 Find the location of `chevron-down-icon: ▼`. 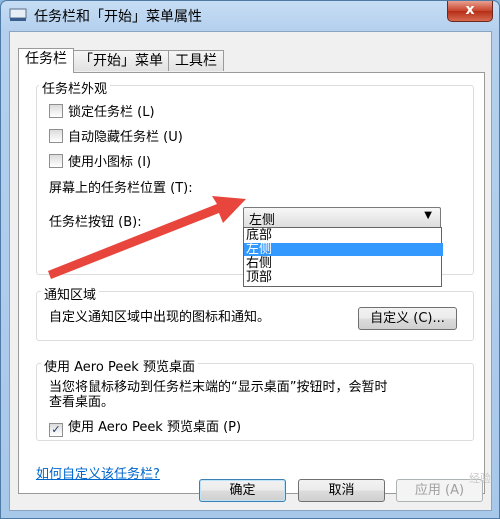

chevron-down-icon: ▼ is located at coordinates (428, 215).